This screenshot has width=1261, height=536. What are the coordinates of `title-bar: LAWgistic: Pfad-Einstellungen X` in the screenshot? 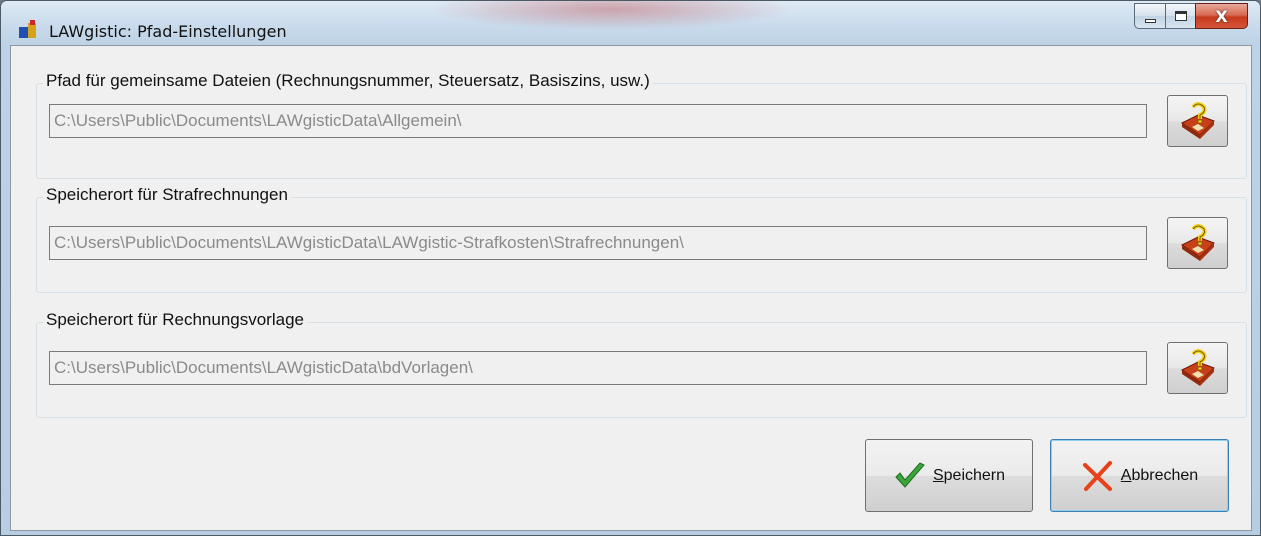 It's located at (630, 23).